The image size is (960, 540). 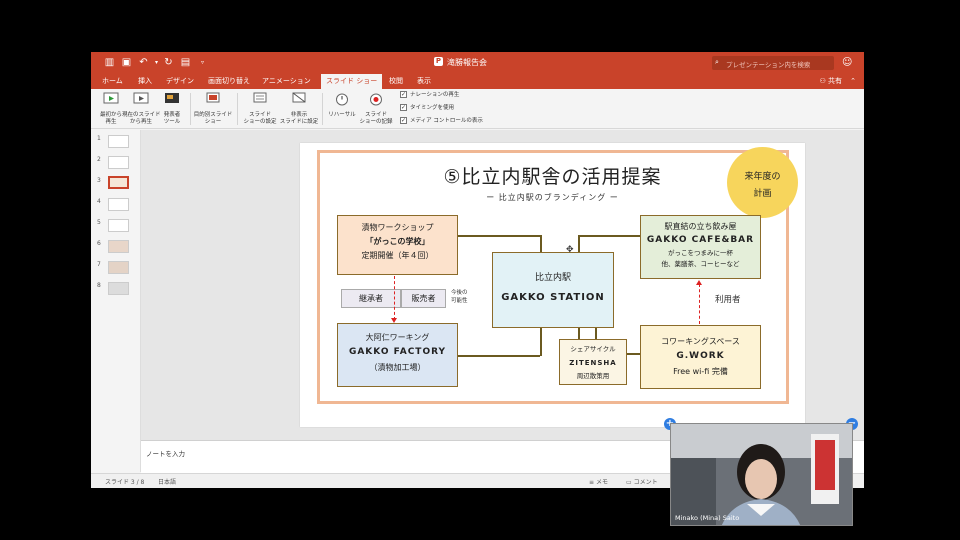 I want to click on save-icon: ▣, so click(x=126, y=62).